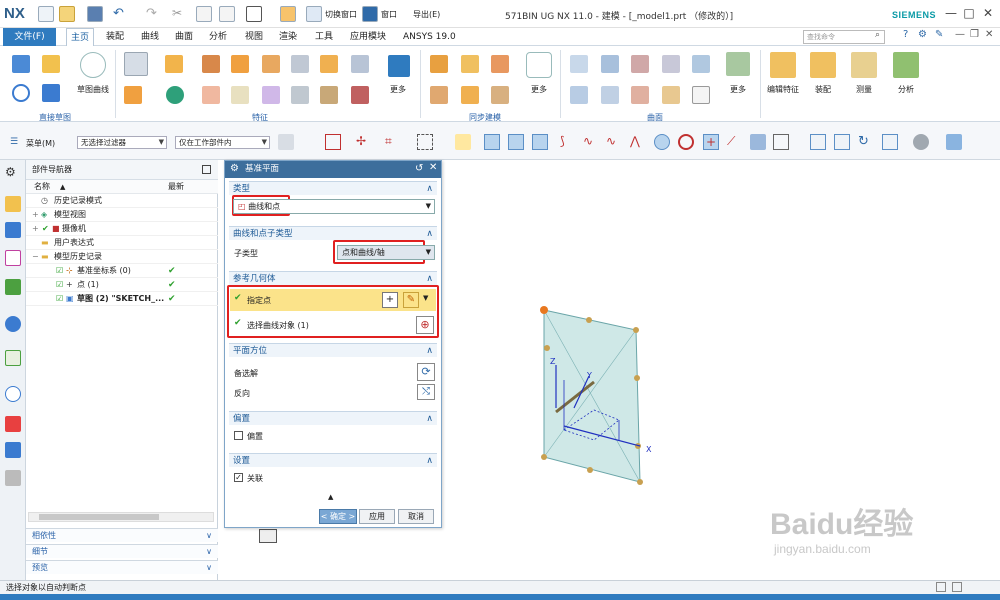  What do you see at coordinates (271, 64) in the screenshot?
I see `unite-icon` at bounding box center [271, 64].